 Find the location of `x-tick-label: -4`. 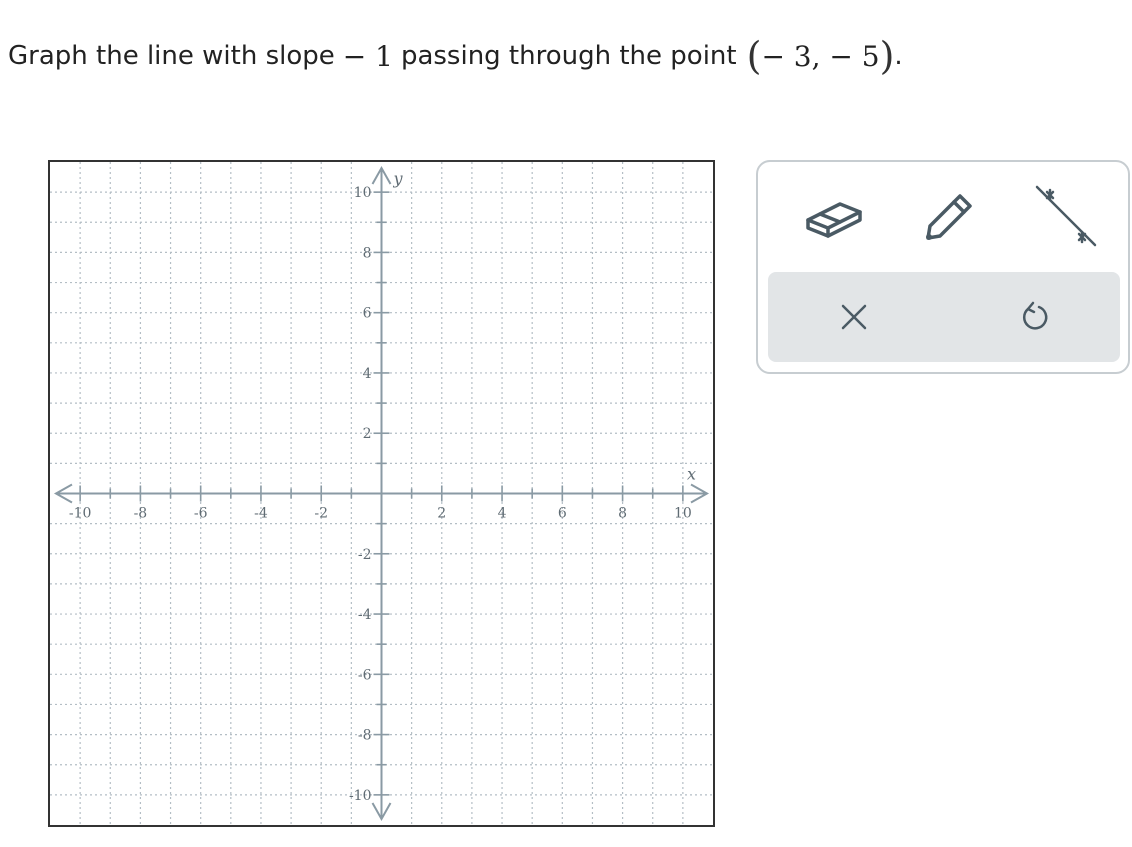

x-tick-label: -4 is located at coordinates (261, 514).